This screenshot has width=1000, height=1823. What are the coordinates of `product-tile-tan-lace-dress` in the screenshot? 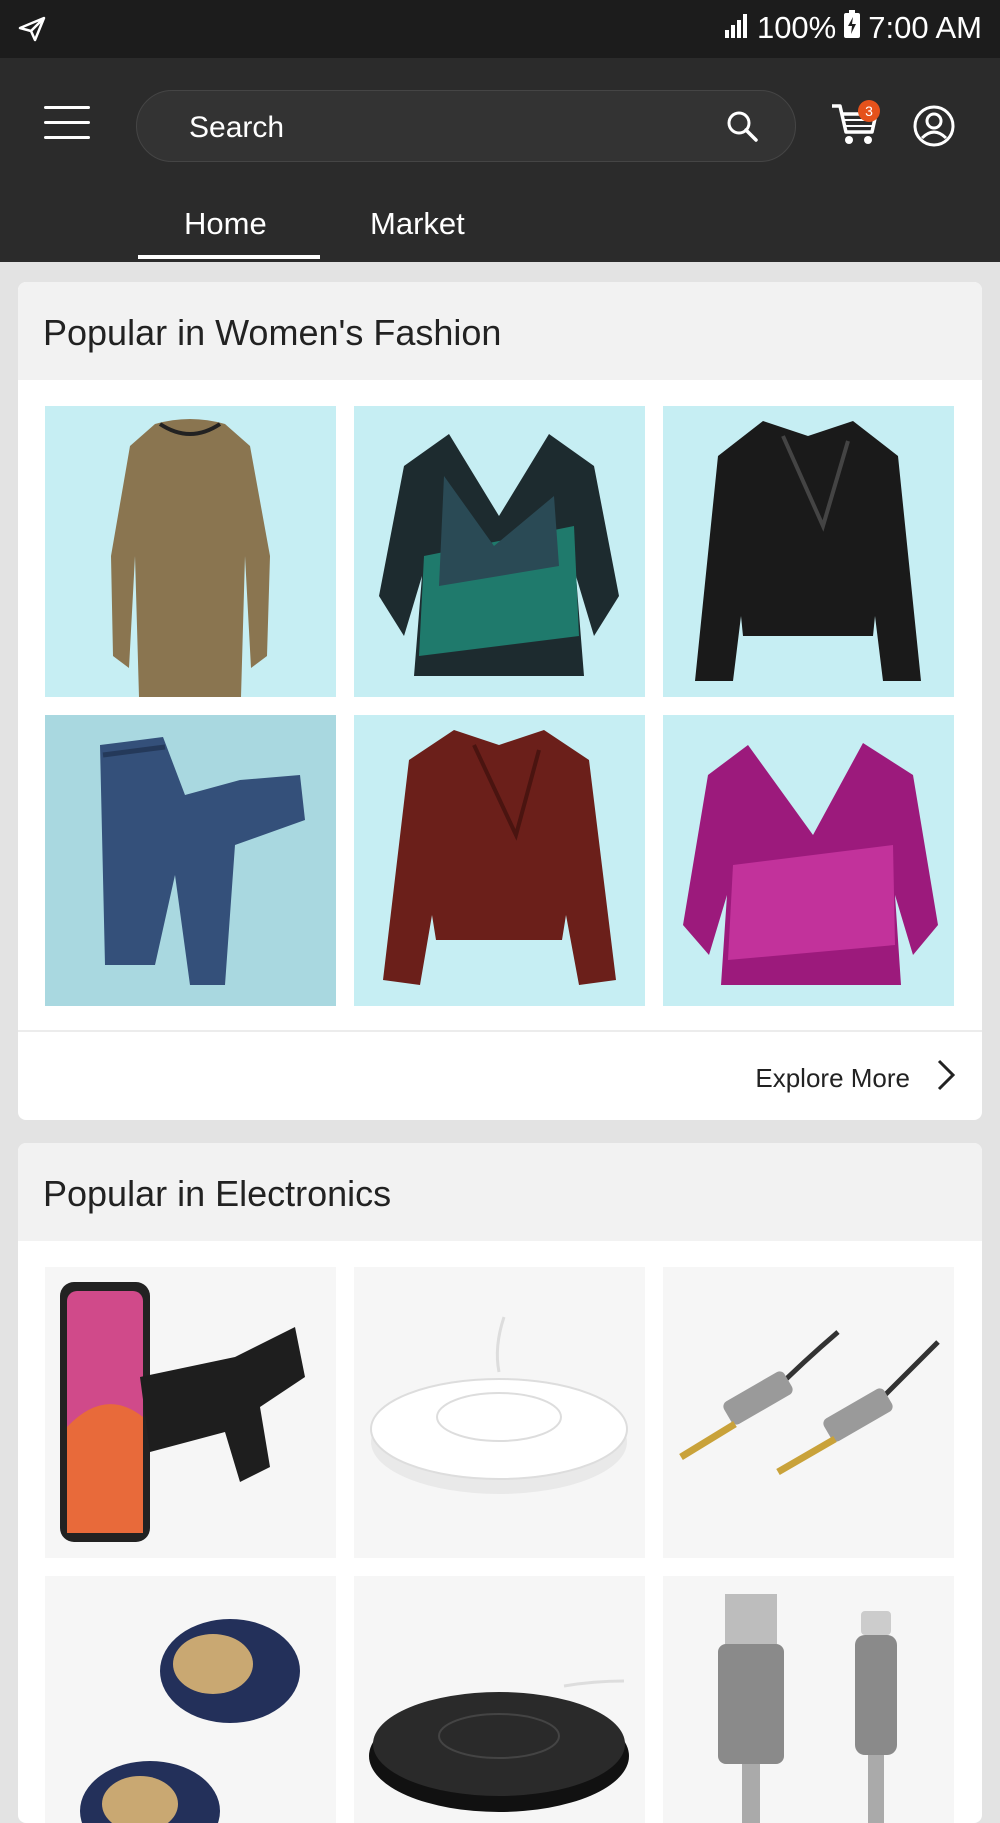 It's located at (190, 551).